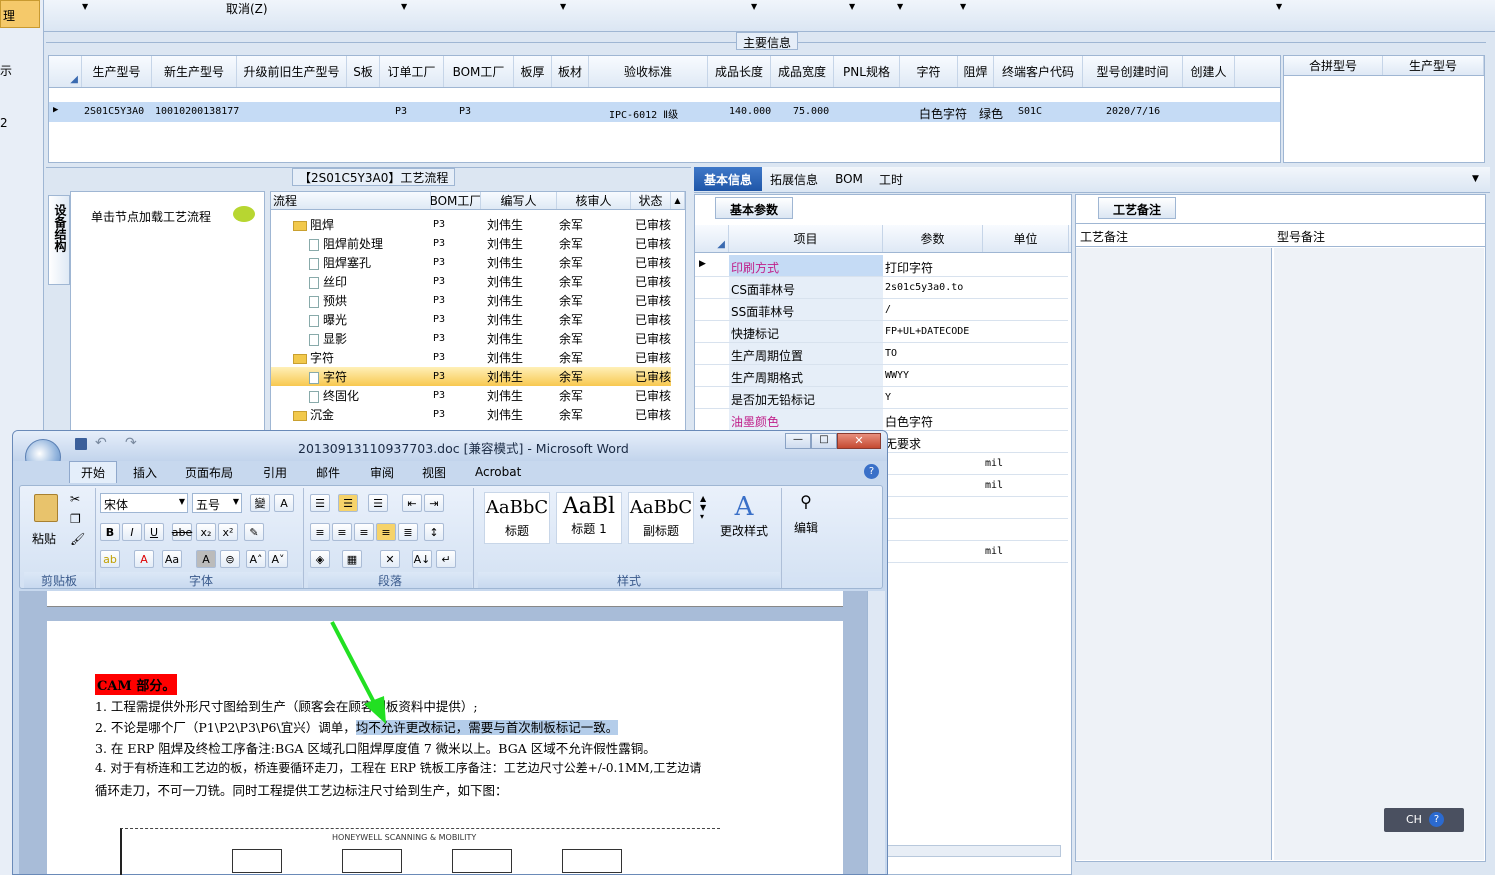  I want to click on tab-acrobat: Acrobat, so click(498, 472).